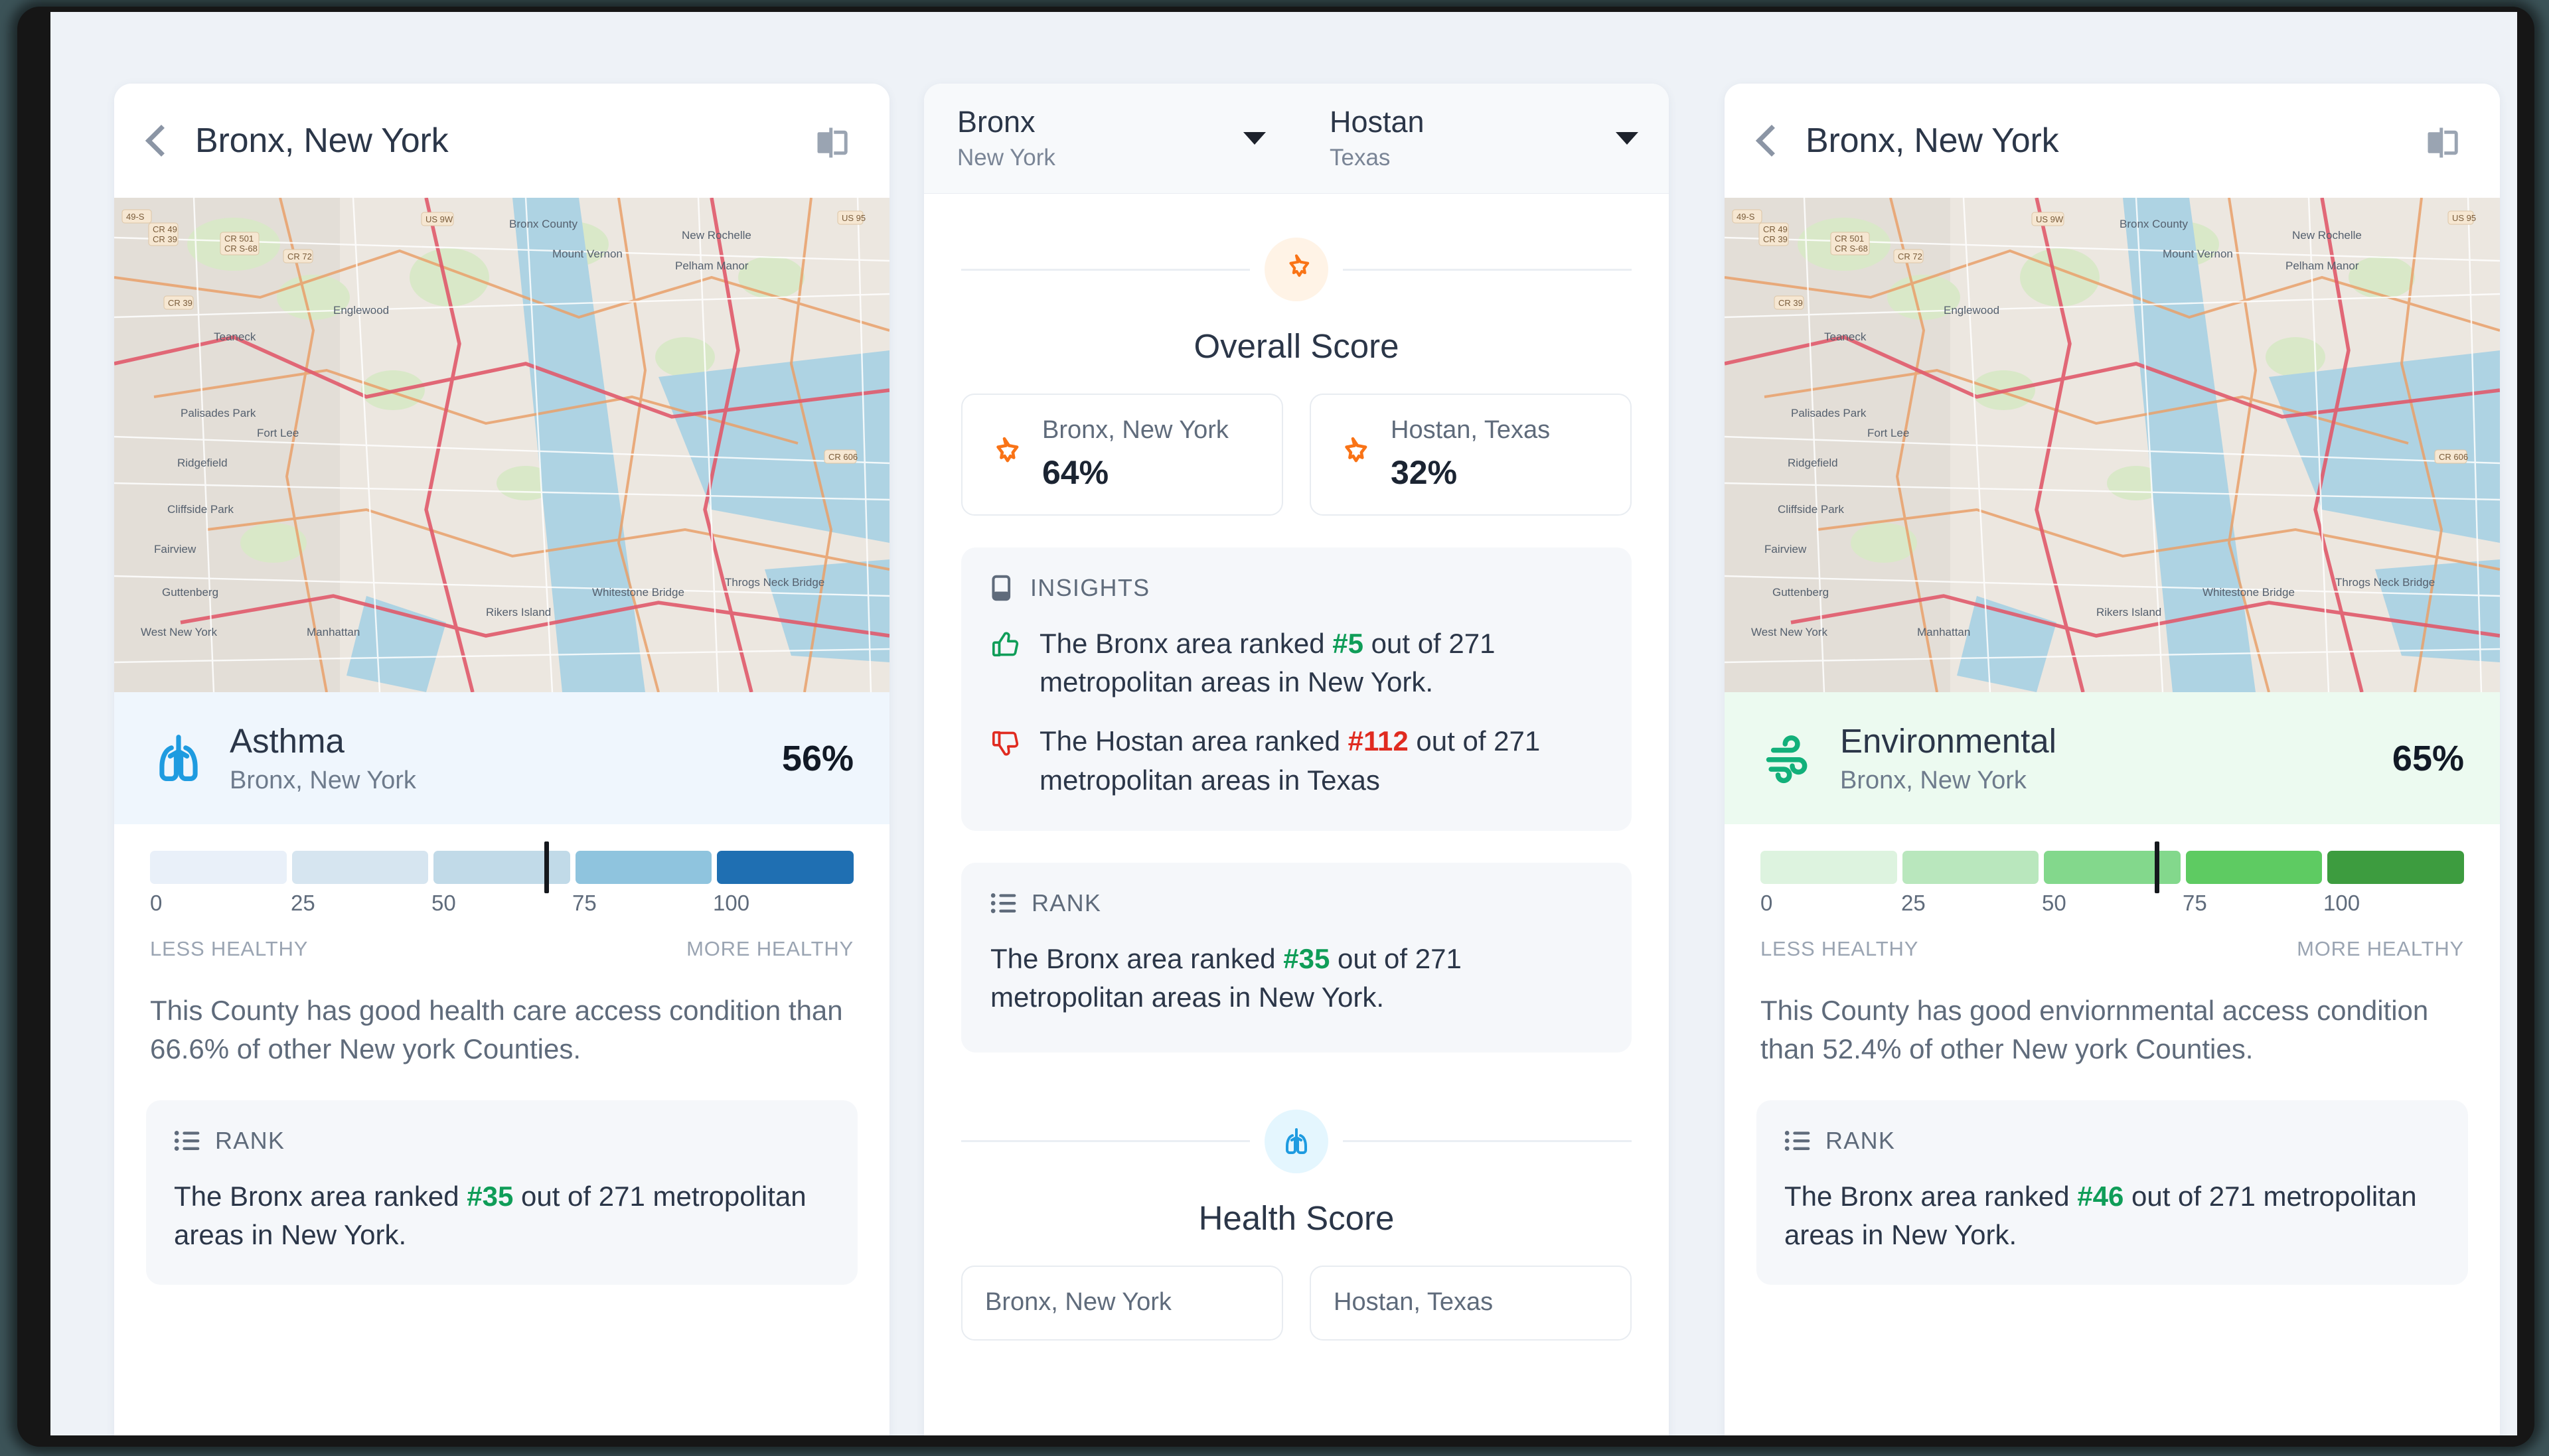 Image resolution: width=2549 pixels, height=1456 pixels. Describe the element at coordinates (1347, 643) in the screenshot. I see `insight-rank-value: #5` at that location.